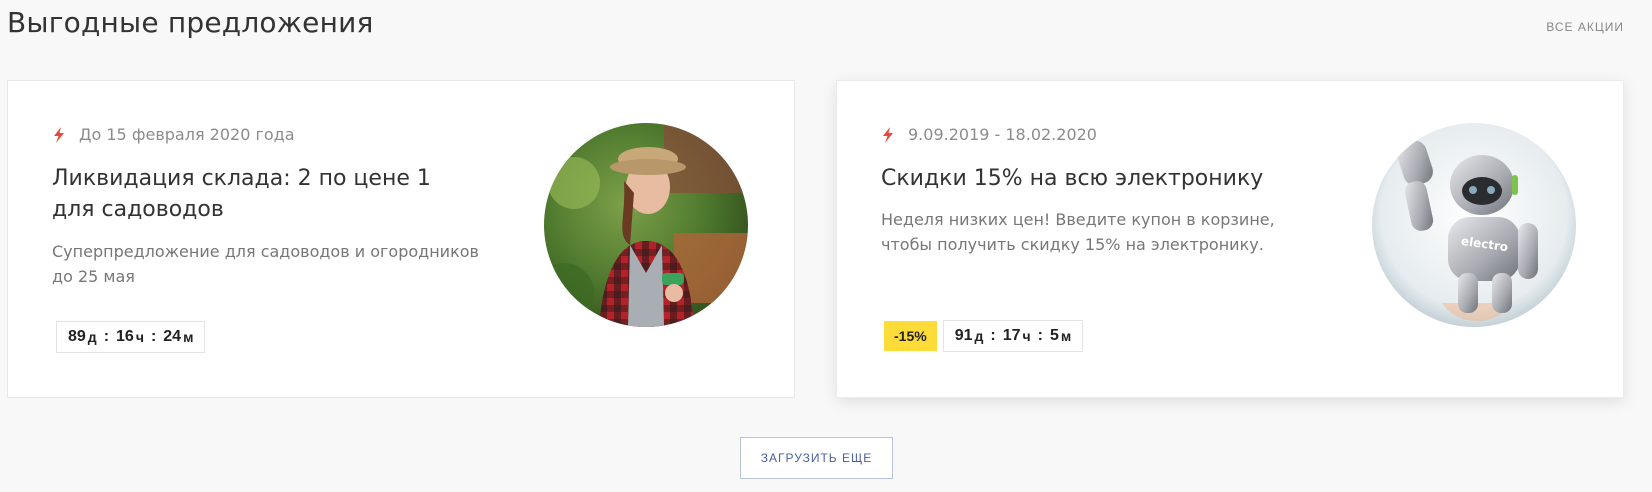 The height and width of the screenshot is (492, 1652). I want to click on offer-date: До 15 февраля 2020 года, so click(187, 134).